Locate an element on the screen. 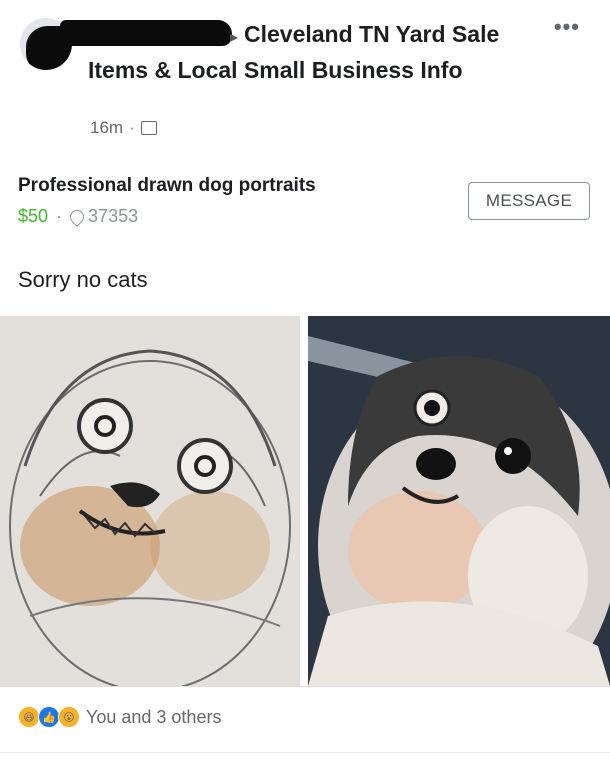  reactions-bar: 😆 👍 😮 You and 3 others is located at coordinates (119, 717).